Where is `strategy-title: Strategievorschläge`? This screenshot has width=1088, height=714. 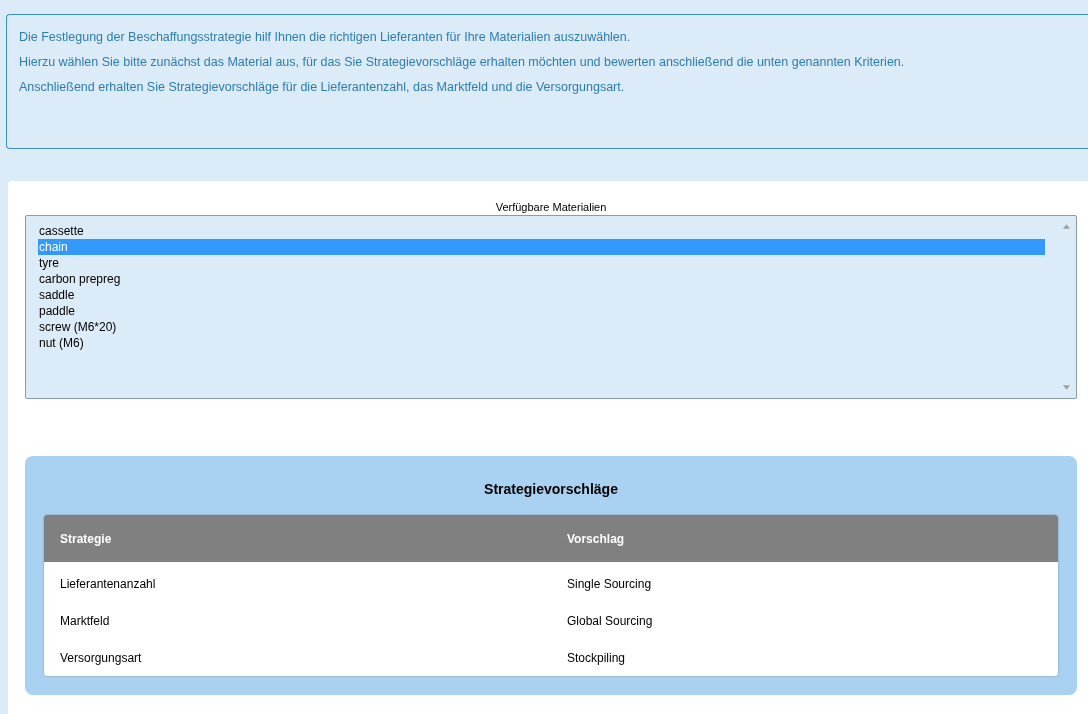 strategy-title: Strategievorschläge is located at coordinates (551, 489).